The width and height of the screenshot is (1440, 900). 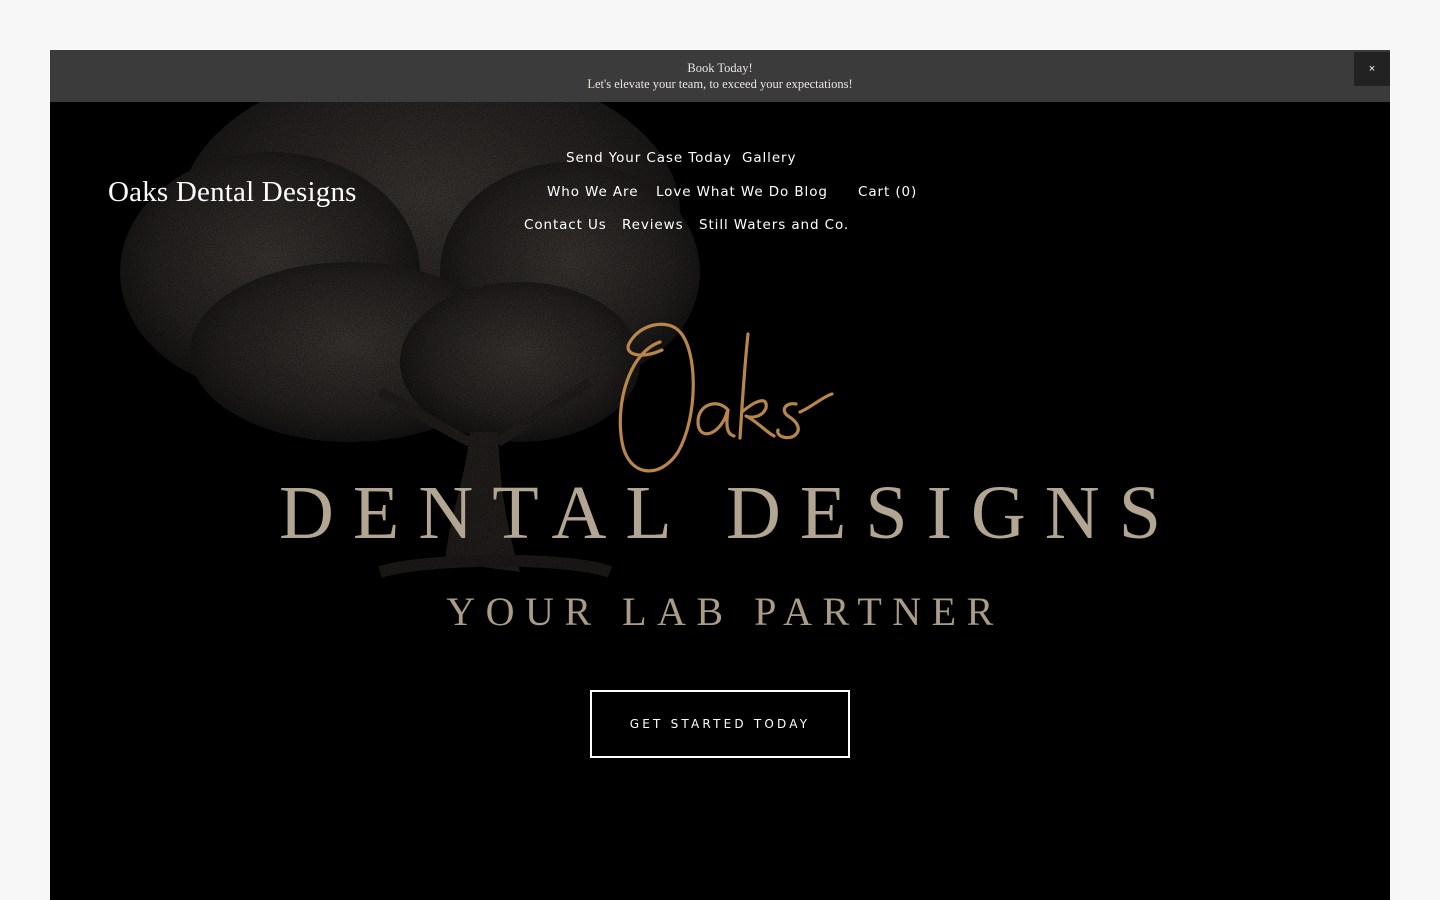 I want to click on nav-row: Send Your Case Today Gallery, so click(x=720, y=160).